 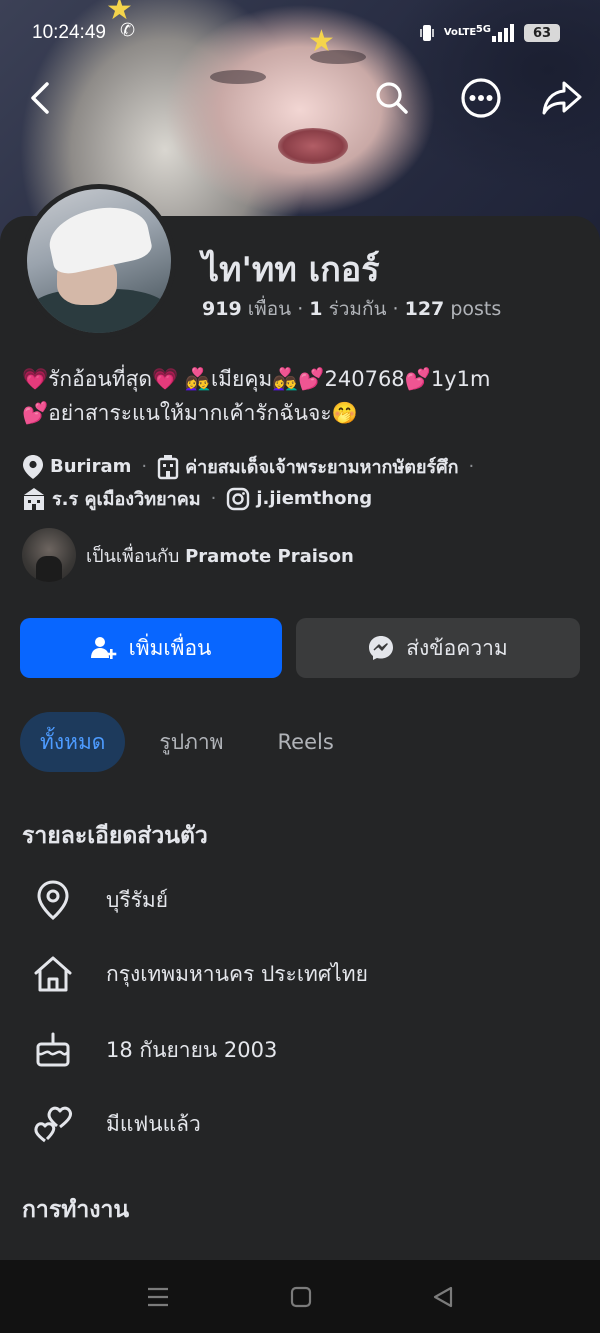 What do you see at coordinates (170, 647) in the screenshot?
I see `add-friend-label: เพิ่มเพื่อน` at bounding box center [170, 647].